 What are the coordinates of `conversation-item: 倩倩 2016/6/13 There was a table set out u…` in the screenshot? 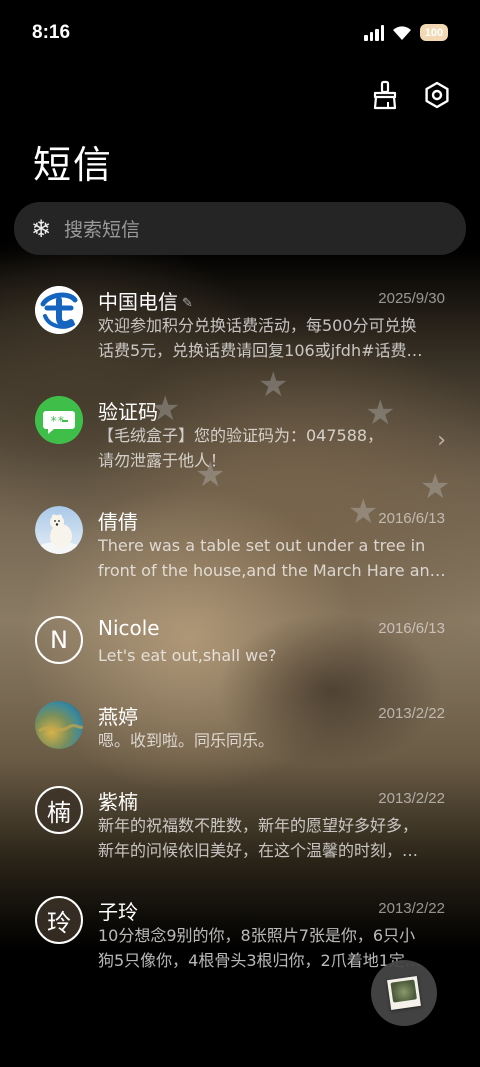 It's located at (240, 545).